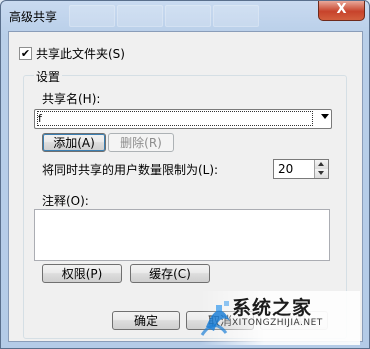  Describe the element at coordinates (321, 164) in the screenshot. I see `arrow-up-icon` at that location.